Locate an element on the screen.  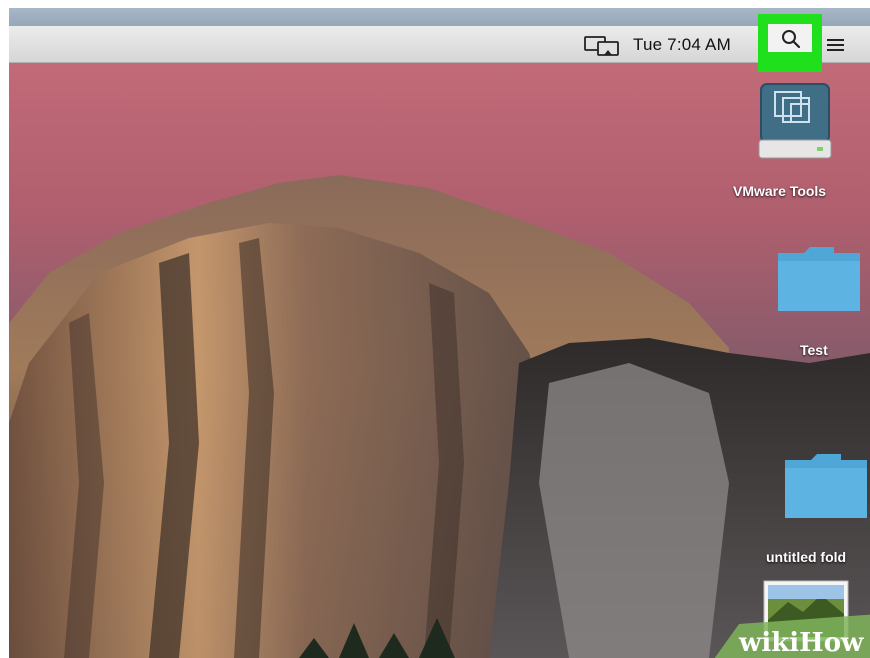
desktop-item-label: untitled fold is located at coordinates (806, 557).